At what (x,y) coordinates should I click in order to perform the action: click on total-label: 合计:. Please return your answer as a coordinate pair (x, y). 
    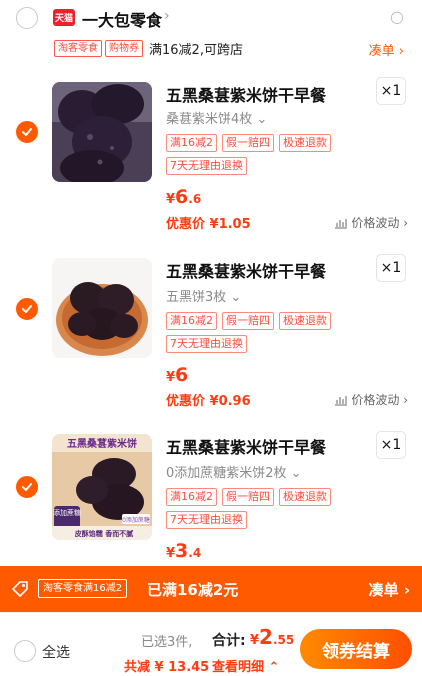
    Looking at the image, I should click on (229, 641).